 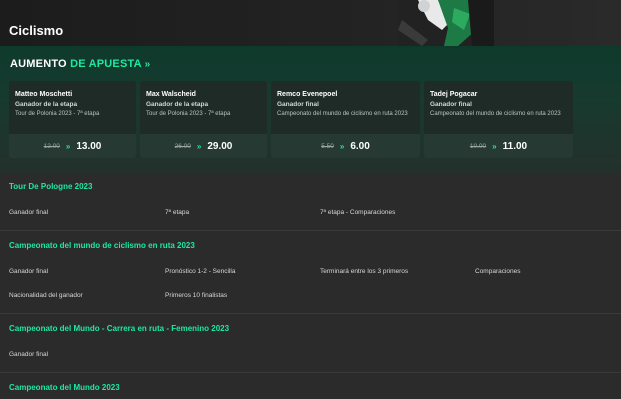 What do you see at coordinates (310, 23) in the screenshot?
I see `page-header: Ciclismo` at bounding box center [310, 23].